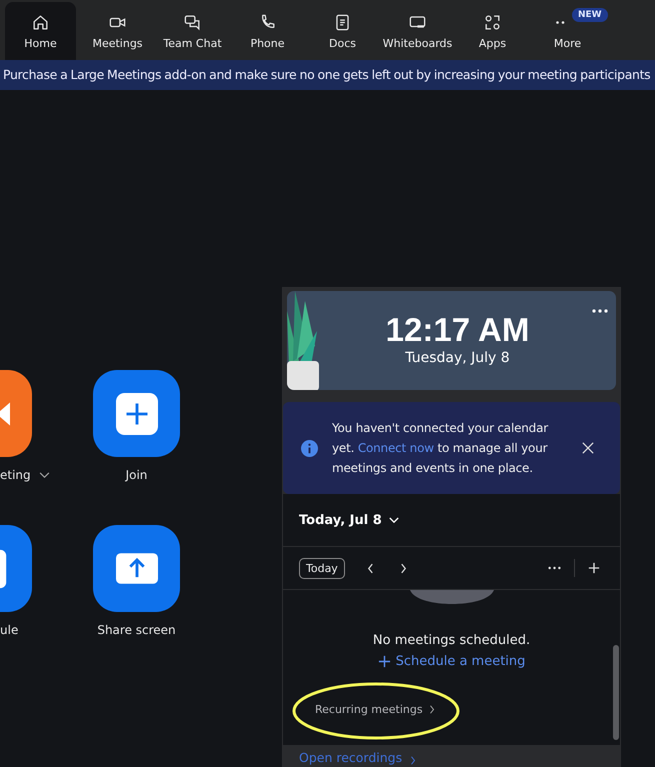  I want to click on today-button: Today, so click(322, 568).